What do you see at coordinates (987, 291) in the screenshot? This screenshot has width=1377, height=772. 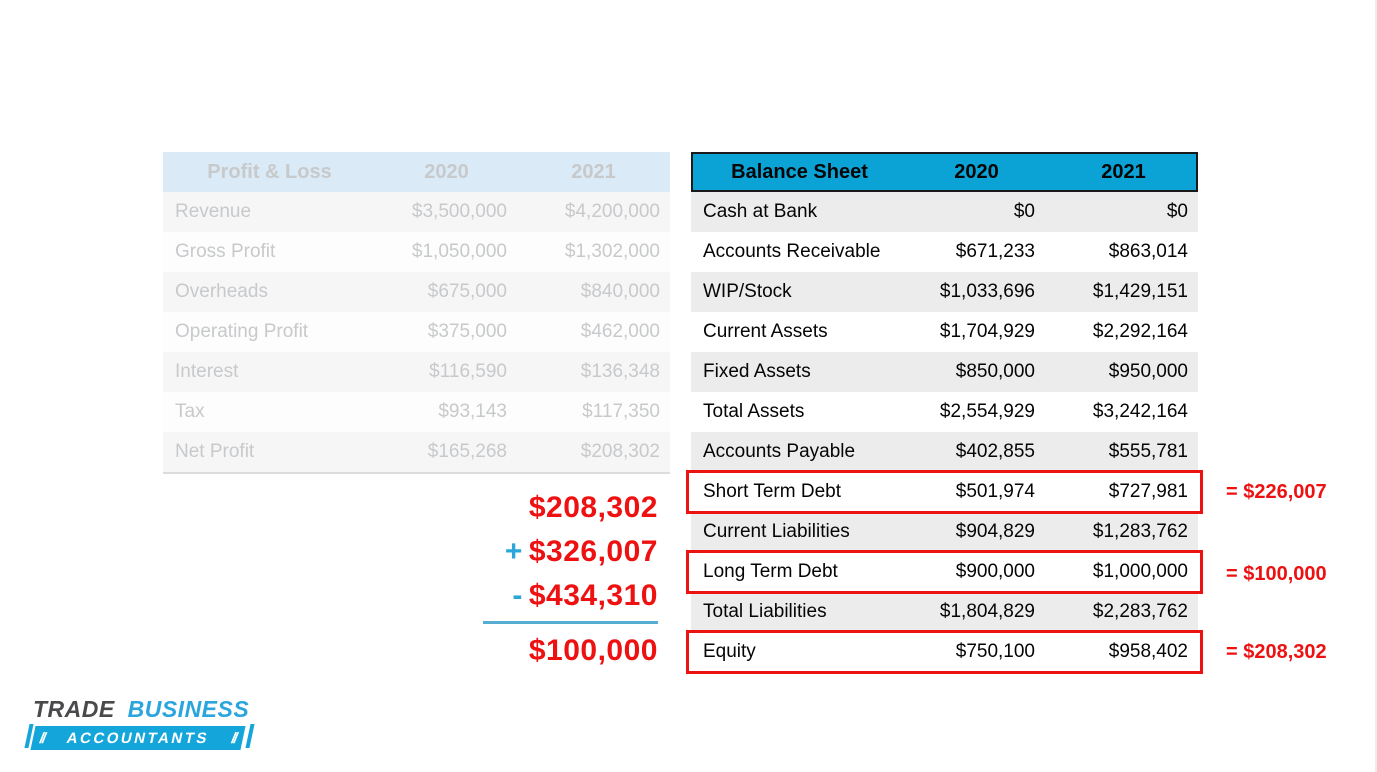 I see `value-2020: $1,033,696` at bounding box center [987, 291].